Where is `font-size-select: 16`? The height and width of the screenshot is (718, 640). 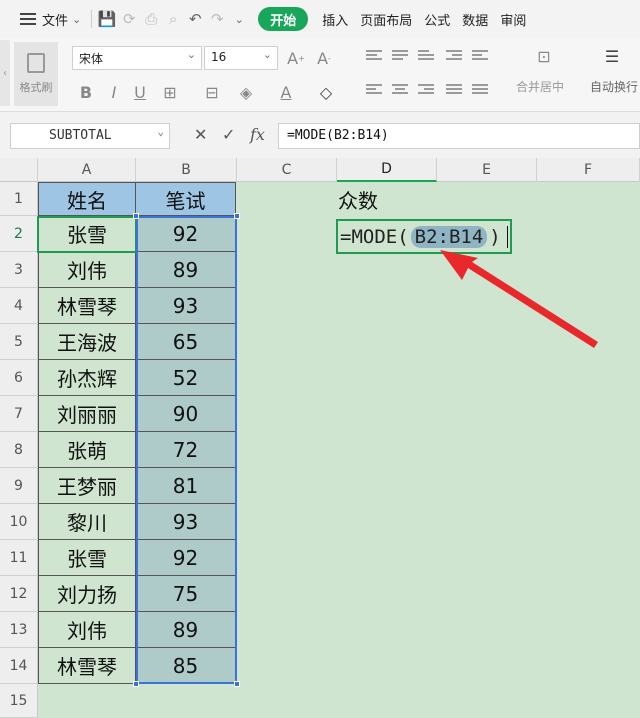
font-size-select: 16 is located at coordinates (241, 58).